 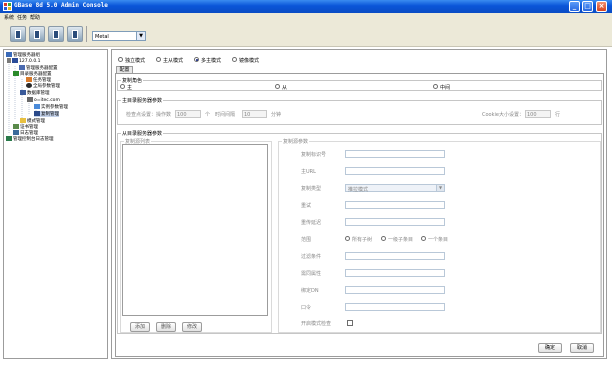 What do you see at coordinates (166, 327) in the screenshot?
I see `delete-button: 删除` at bounding box center [166, 327].